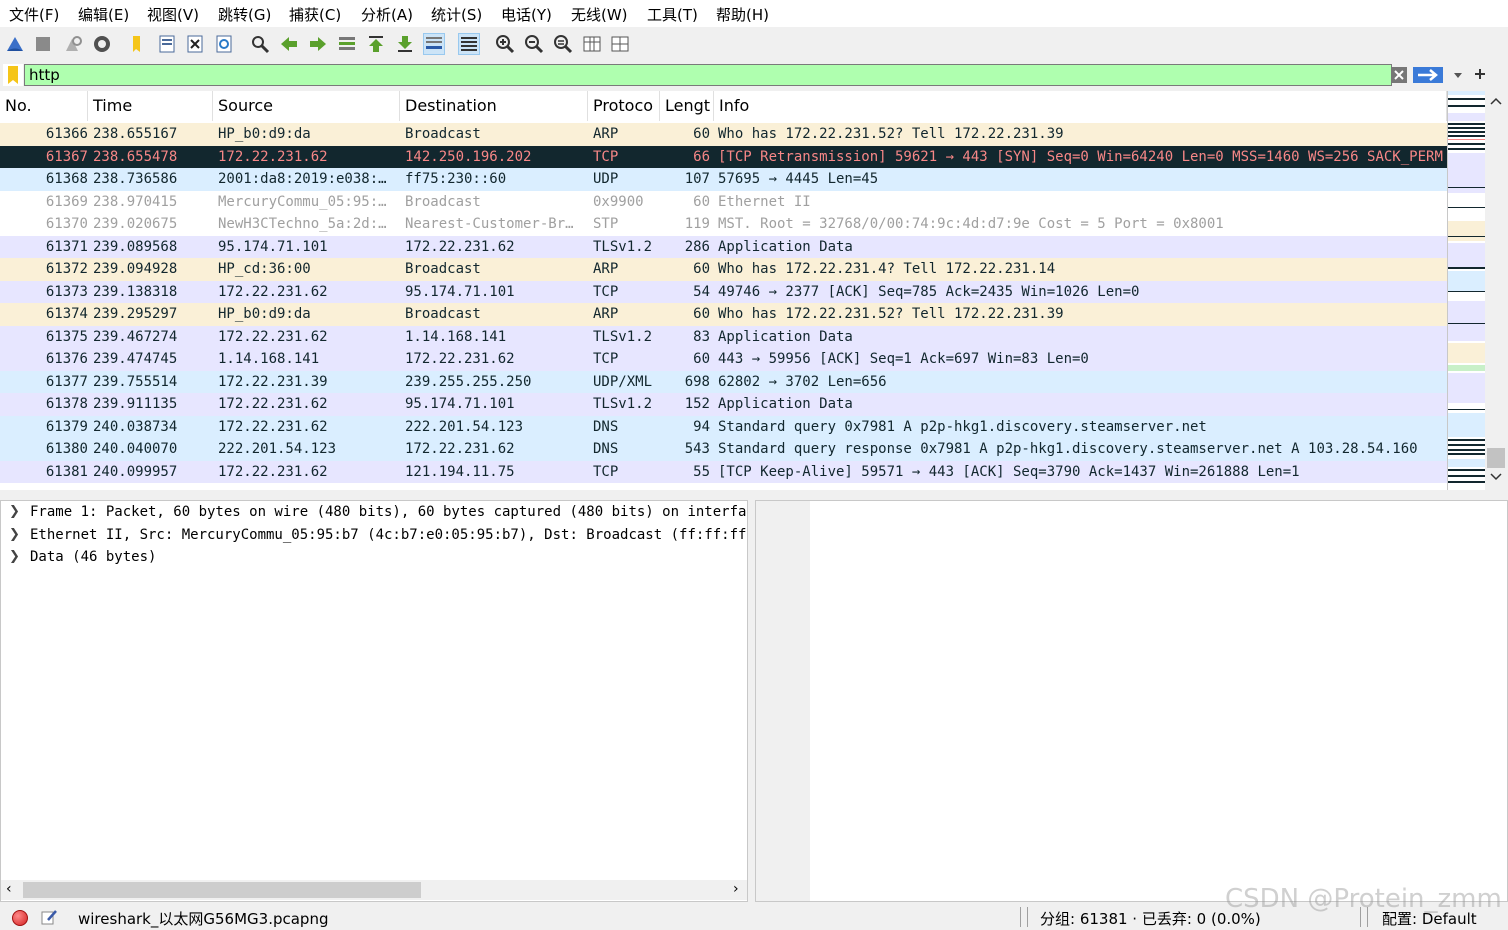  Describe the element at coordinates (195, 44) in the screenshot. I see `close-file-icon` at that location.